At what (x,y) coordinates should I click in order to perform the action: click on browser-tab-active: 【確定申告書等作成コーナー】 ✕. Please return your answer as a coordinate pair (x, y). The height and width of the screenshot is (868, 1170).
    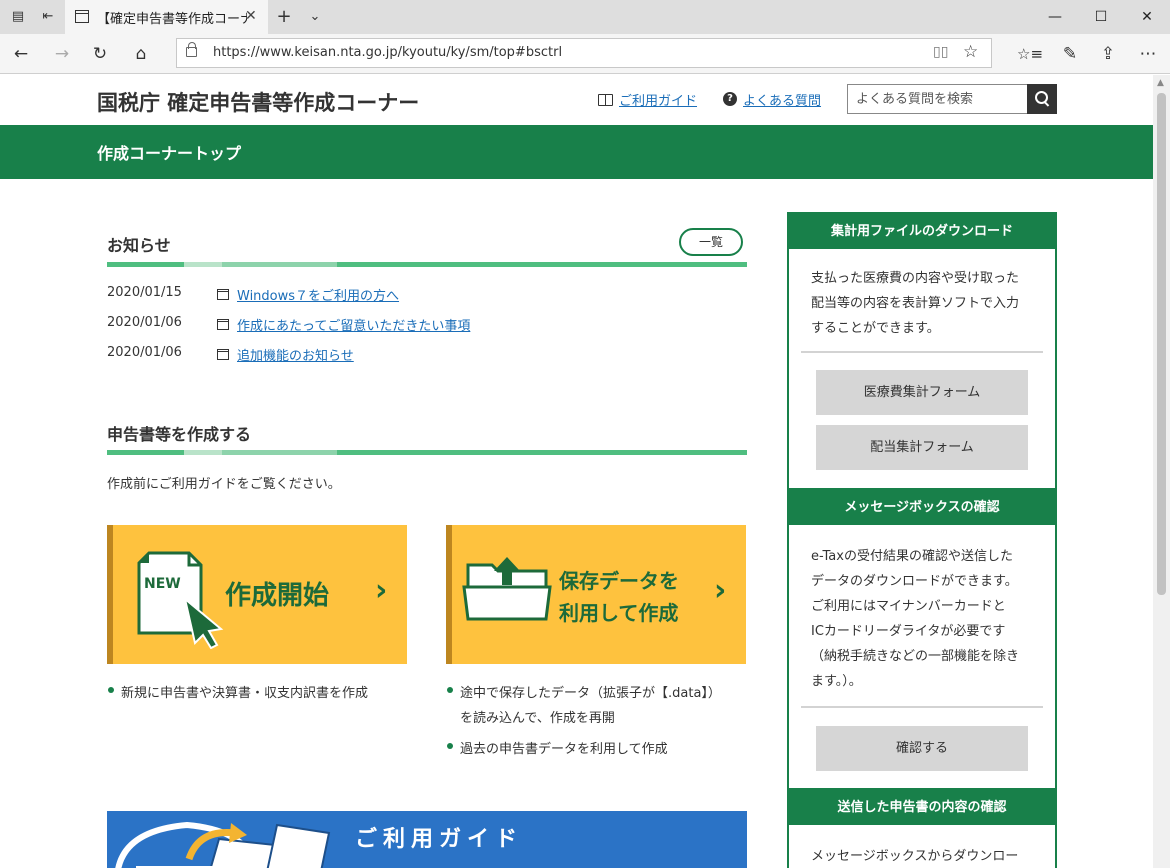
    Looking at the image, I should click on (166, 17).